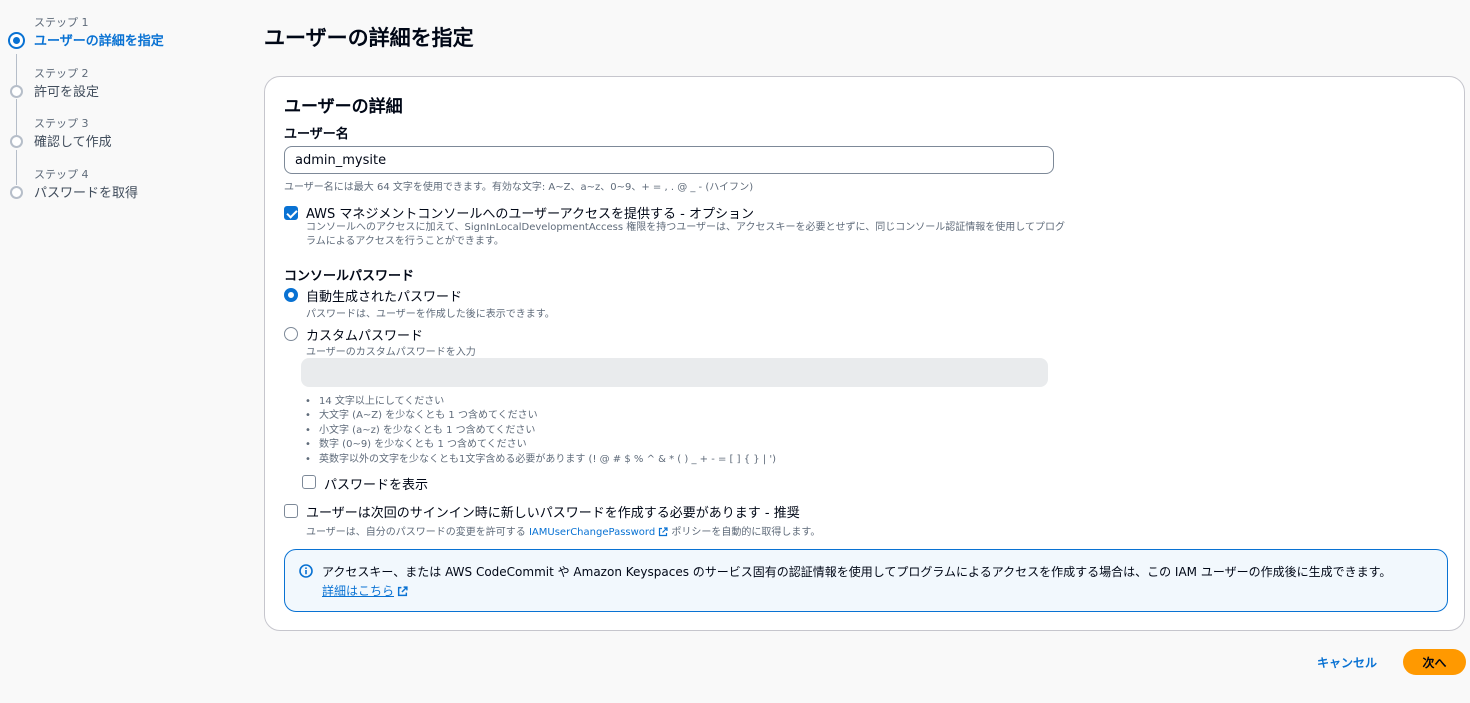 The height and width of the screenshot is (703, 1470). Describe the element at coordinates (530, 212) in the screenshot. I see `console-access-label: AWS マネジメントコンソールへのユーザーアクセスを提供する - オプション` at that location.